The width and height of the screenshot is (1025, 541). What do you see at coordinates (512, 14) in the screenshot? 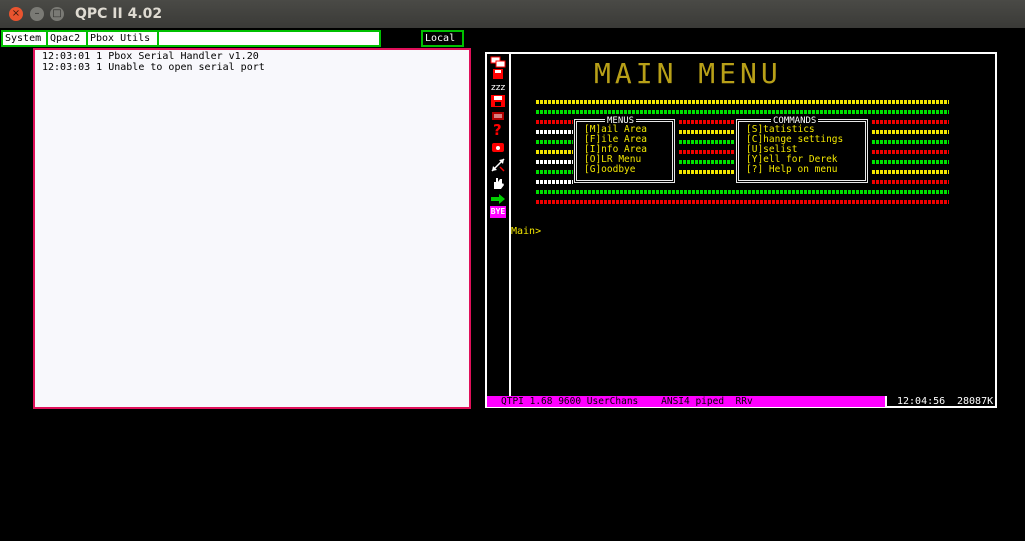
I see `window-titlebar: × – □ QPC II 4.02` at bounding box center [512, 14].